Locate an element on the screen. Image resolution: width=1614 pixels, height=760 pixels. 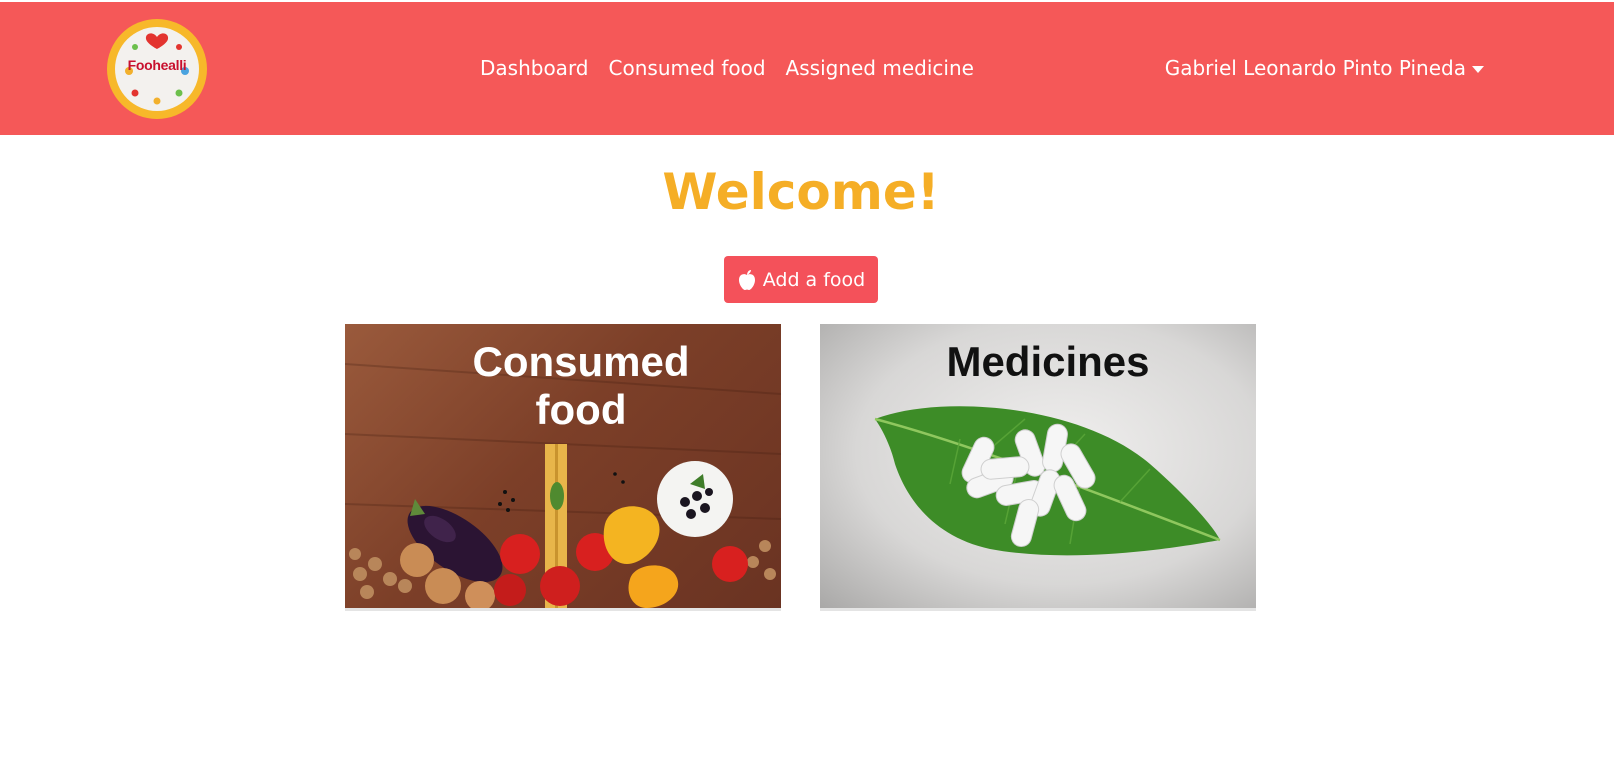
apple-icon is located at coordinates (746, 279).